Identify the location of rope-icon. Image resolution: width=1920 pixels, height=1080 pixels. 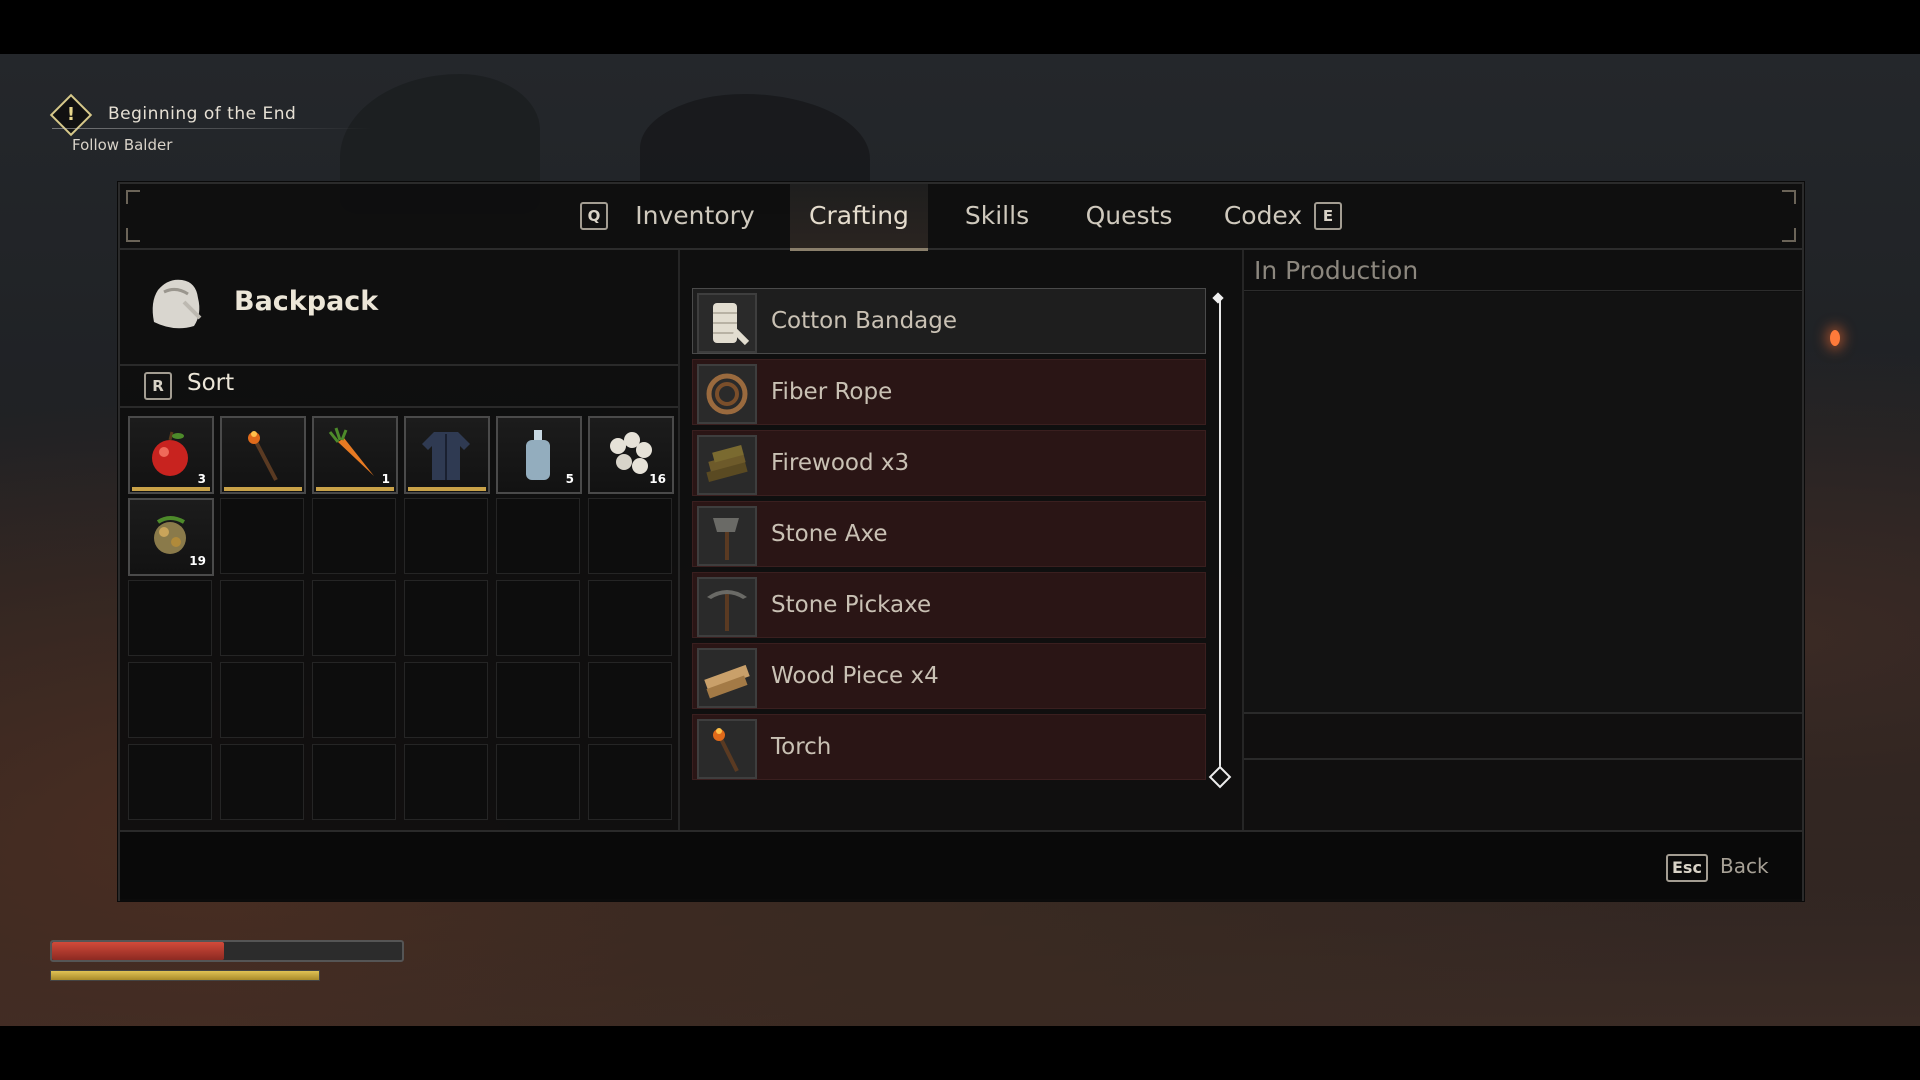
(727, 394).